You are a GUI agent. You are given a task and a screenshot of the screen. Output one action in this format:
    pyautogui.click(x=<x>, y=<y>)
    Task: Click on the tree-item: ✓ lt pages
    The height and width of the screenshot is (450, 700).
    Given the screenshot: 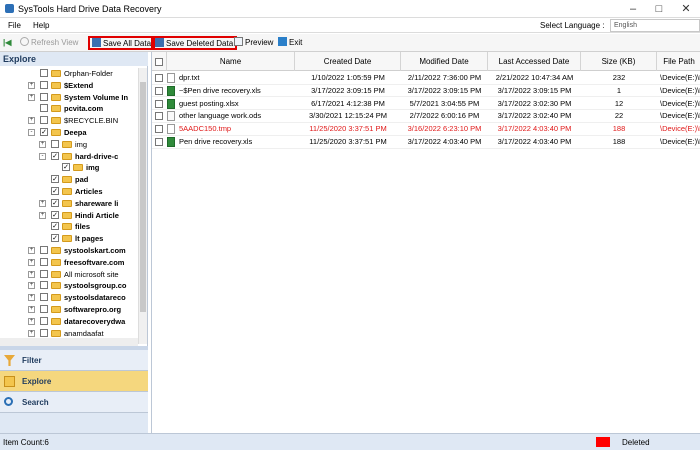 What is the action you would take?
    pyautogui.click(x=69, y=239)
    